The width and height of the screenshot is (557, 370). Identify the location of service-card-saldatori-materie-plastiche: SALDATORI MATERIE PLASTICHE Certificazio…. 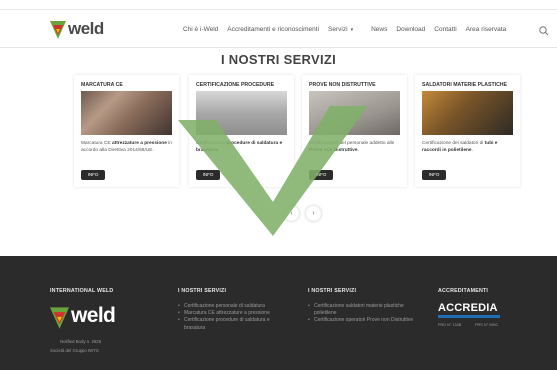
(467, 131).